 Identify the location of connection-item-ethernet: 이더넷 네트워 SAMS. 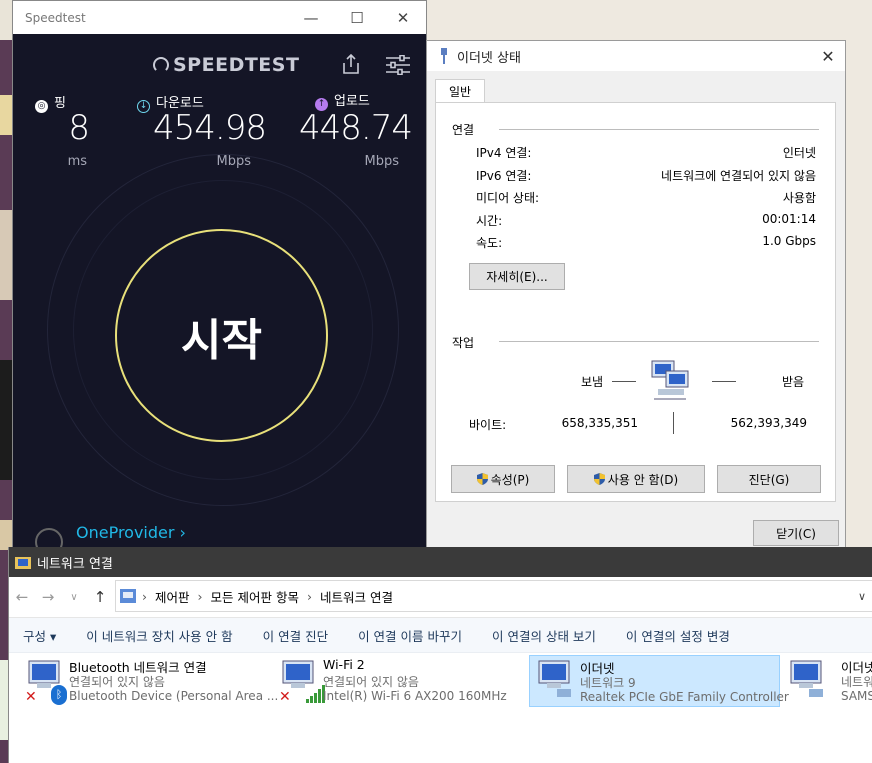
(828, 681).